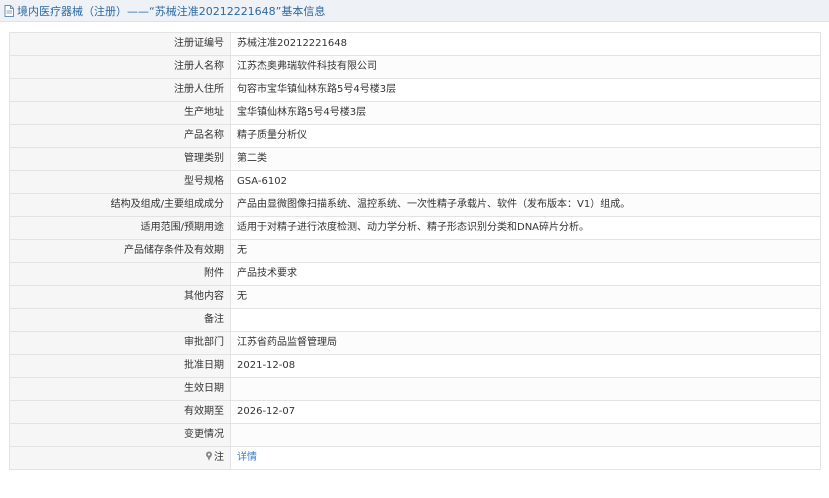 The width and height of the screenshot is (829, 498). What do you see at coordinates (120, 228) in the screenshot?
I see `field-label: 适用范围/预期用途` at bounding box center [120, 228].